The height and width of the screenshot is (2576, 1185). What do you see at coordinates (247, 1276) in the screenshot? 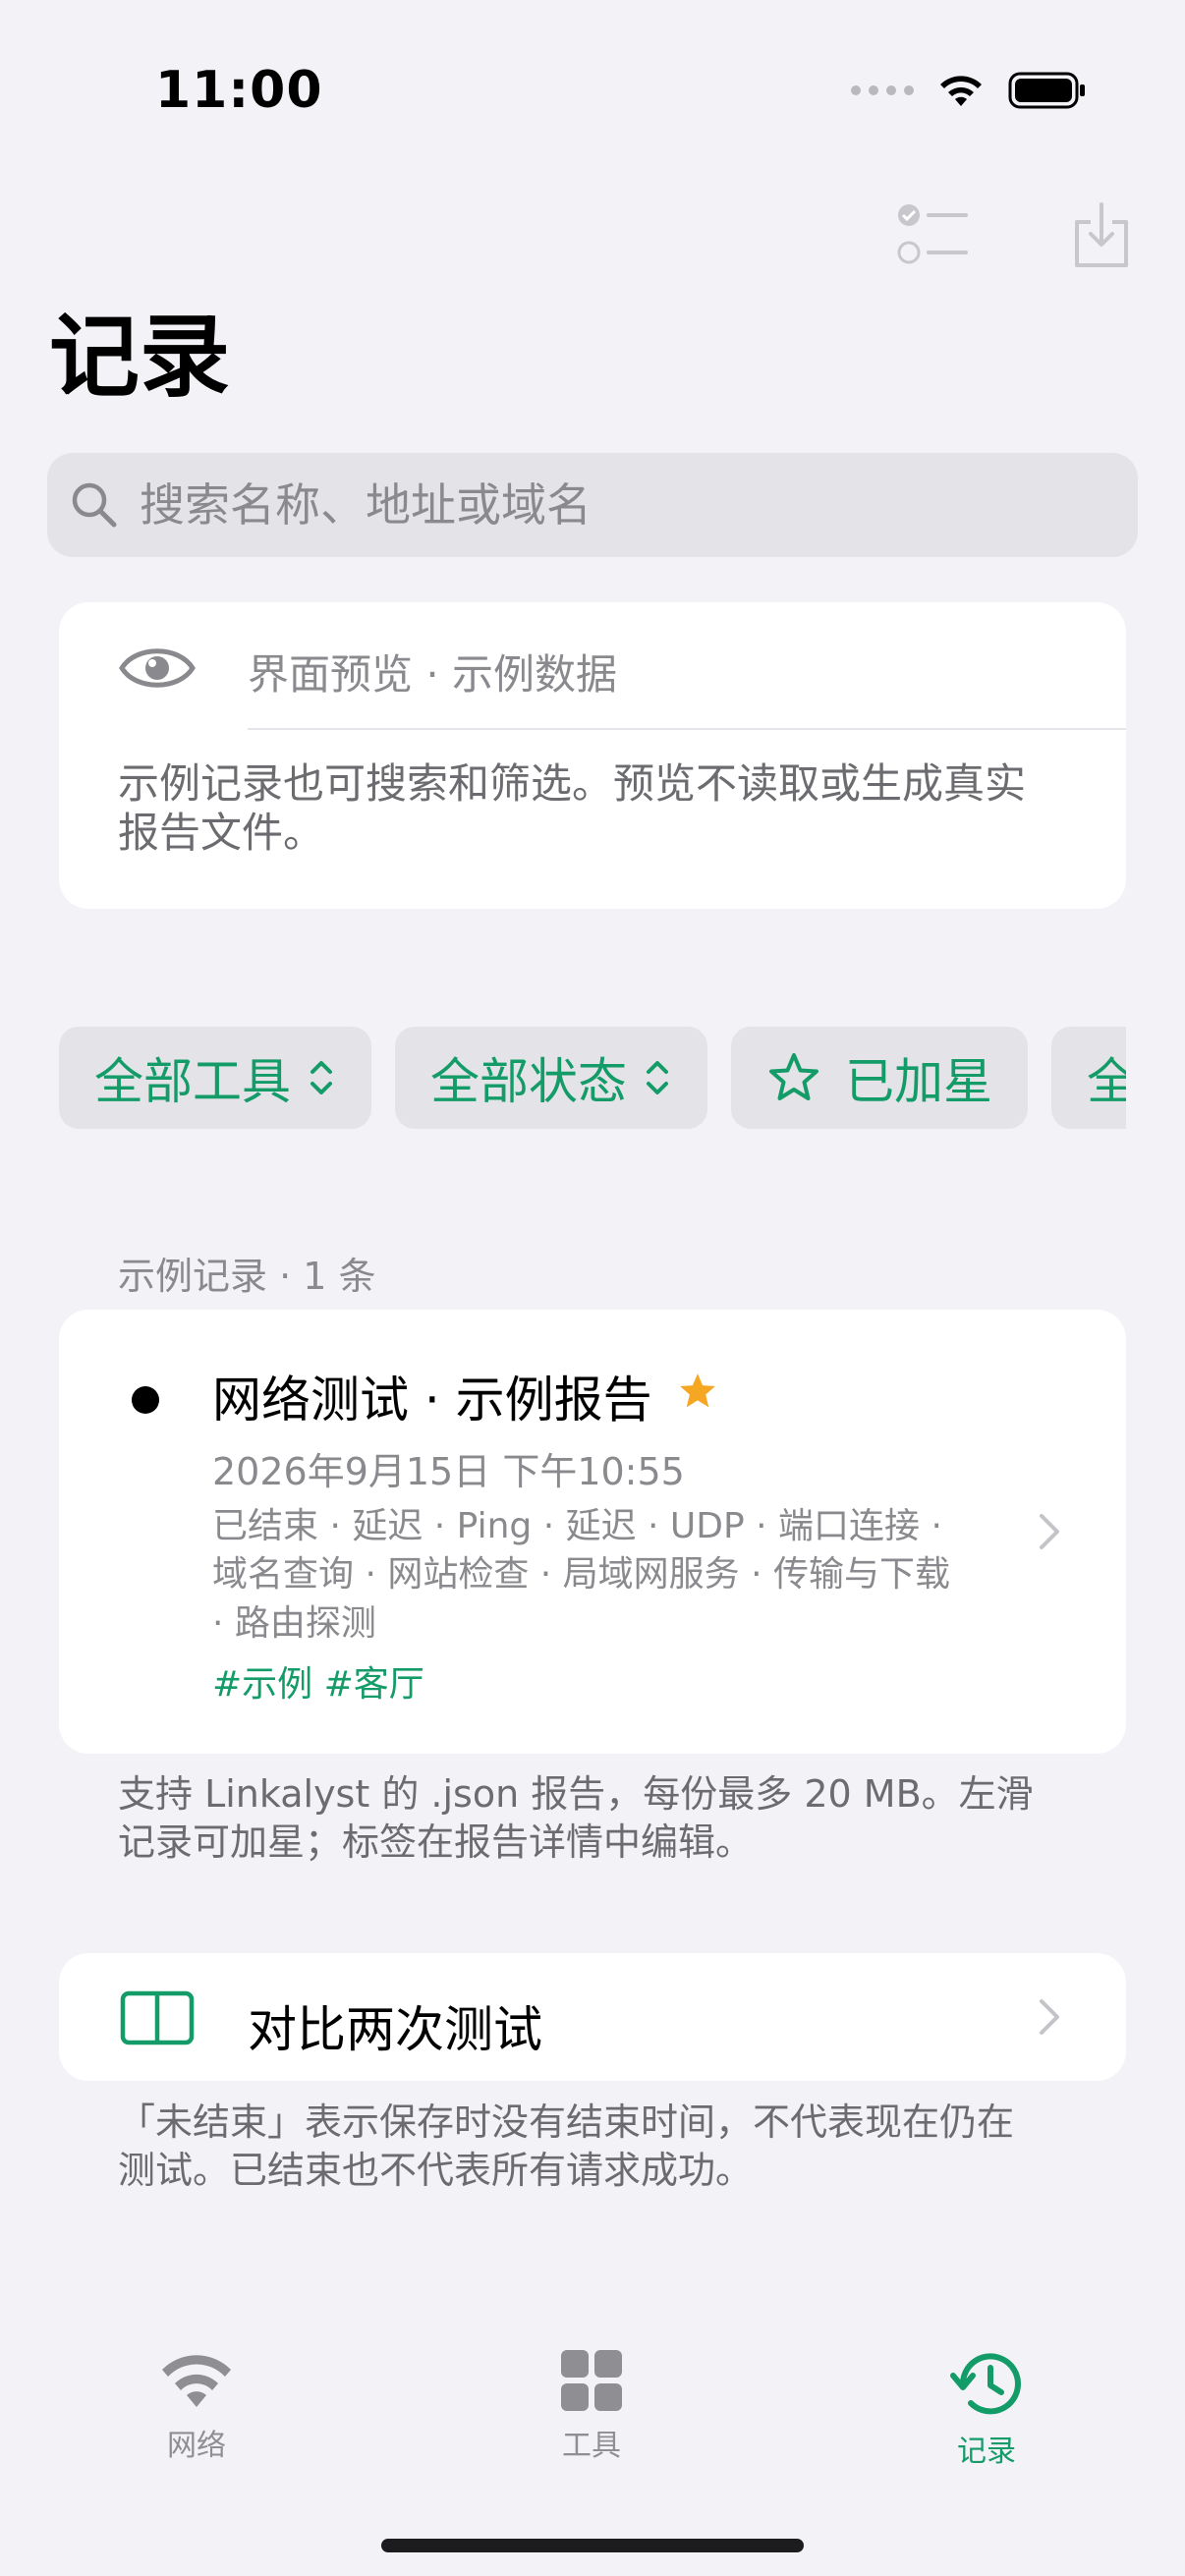
I see `section-header: 示例记录 · 1 条` at bounding box center [247, 1276].